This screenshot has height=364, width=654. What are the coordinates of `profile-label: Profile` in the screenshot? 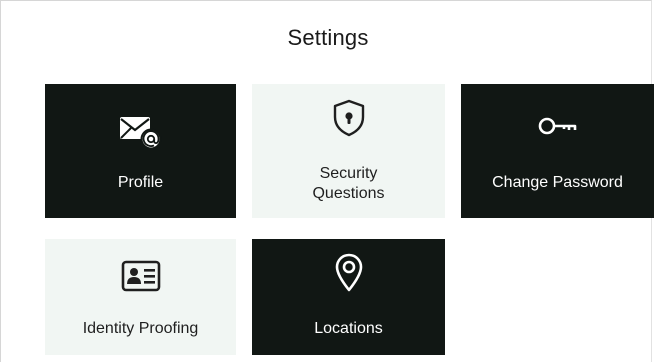 It's located at (140, 182).